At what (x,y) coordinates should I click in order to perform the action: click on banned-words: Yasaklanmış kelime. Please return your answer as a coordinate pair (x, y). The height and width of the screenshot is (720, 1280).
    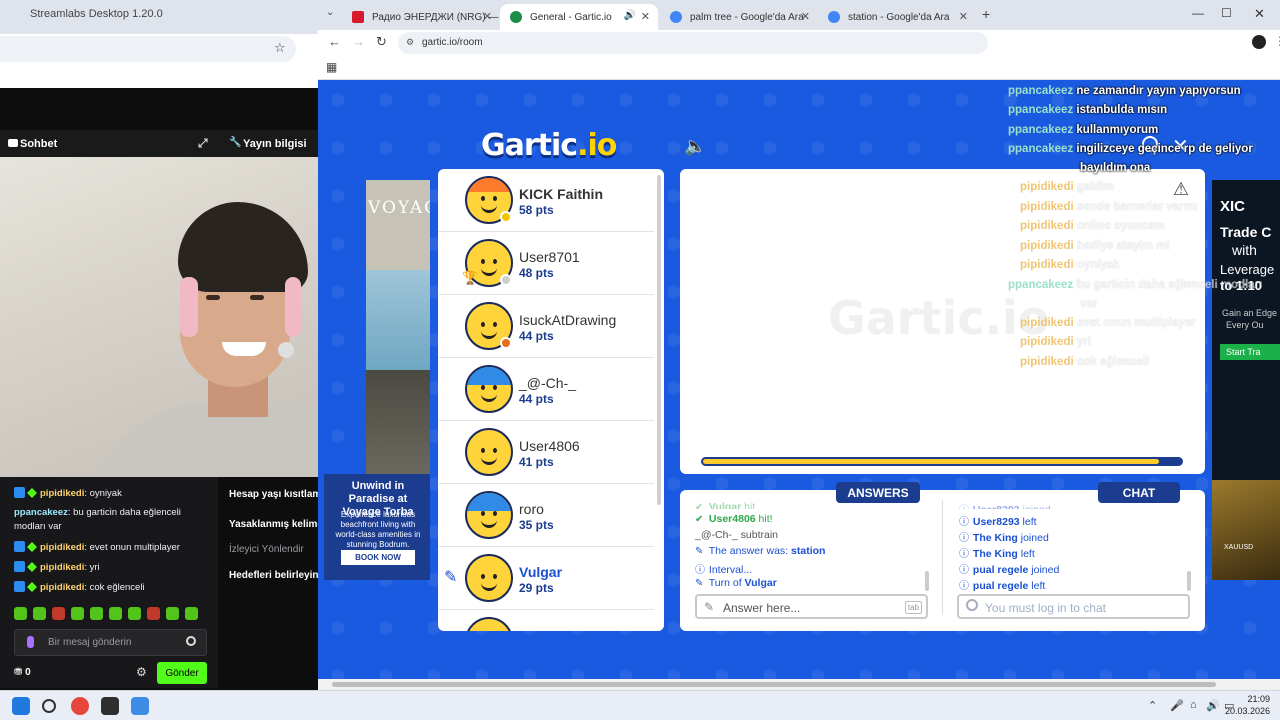
    Looking at the image, I should click on (276, 524).